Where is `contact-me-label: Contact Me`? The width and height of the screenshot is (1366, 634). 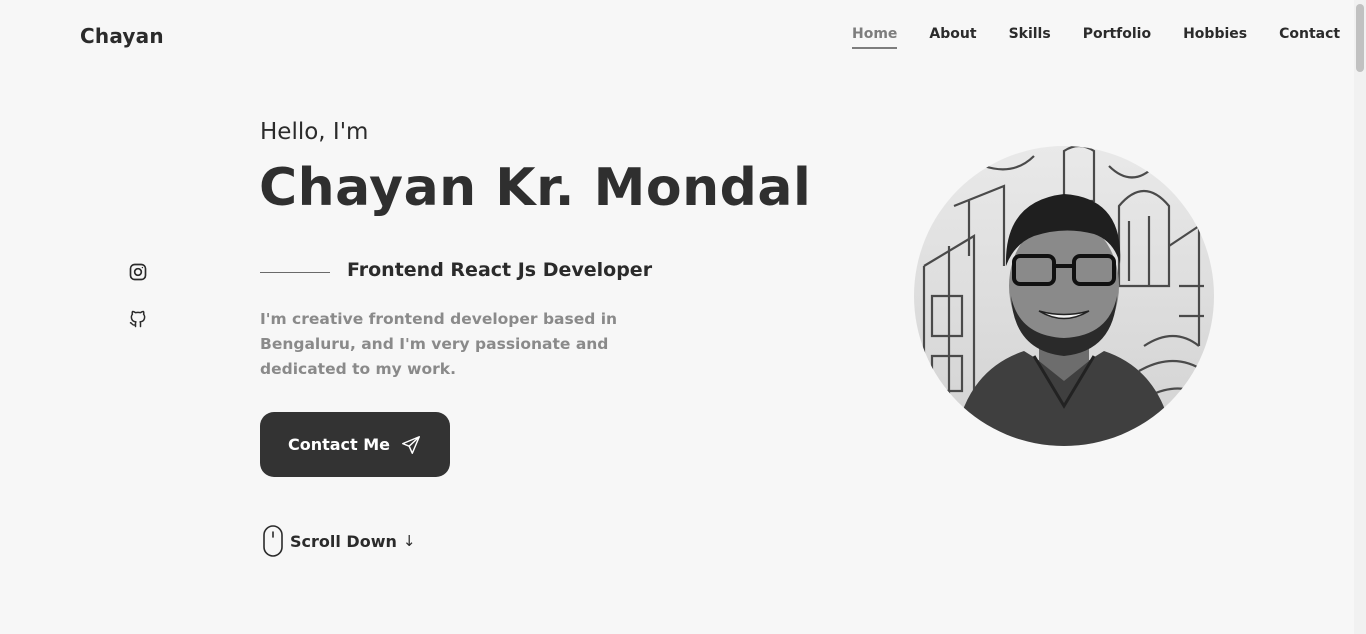 contact-me-label: Contact Me is located at coordinates (339, 444).